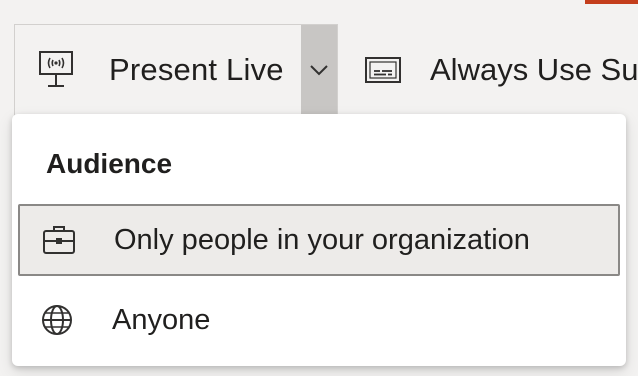 The width and height of the screenshot is (638, 376). What do you see at coordinates (534, 69) in the screenshot?
I see `always-use-subtitles-label: Always Use Su` at bounding box center [534, 69].